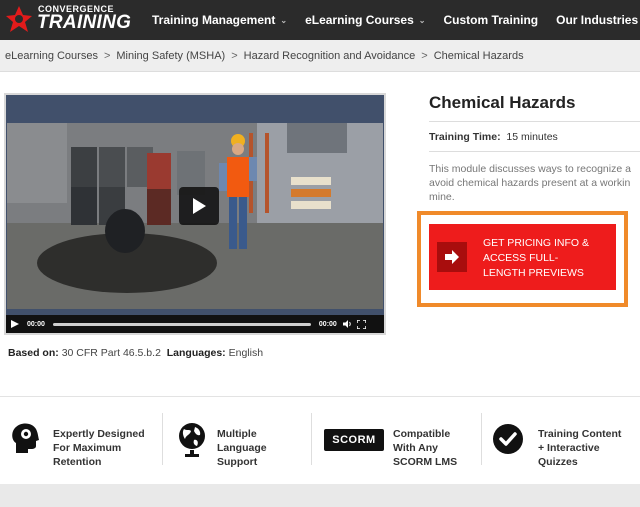  What do you see at coordinates (465, 137) in the screenshot?
I see `training-time-label: Training Time:` at bounding box center [465, 137].